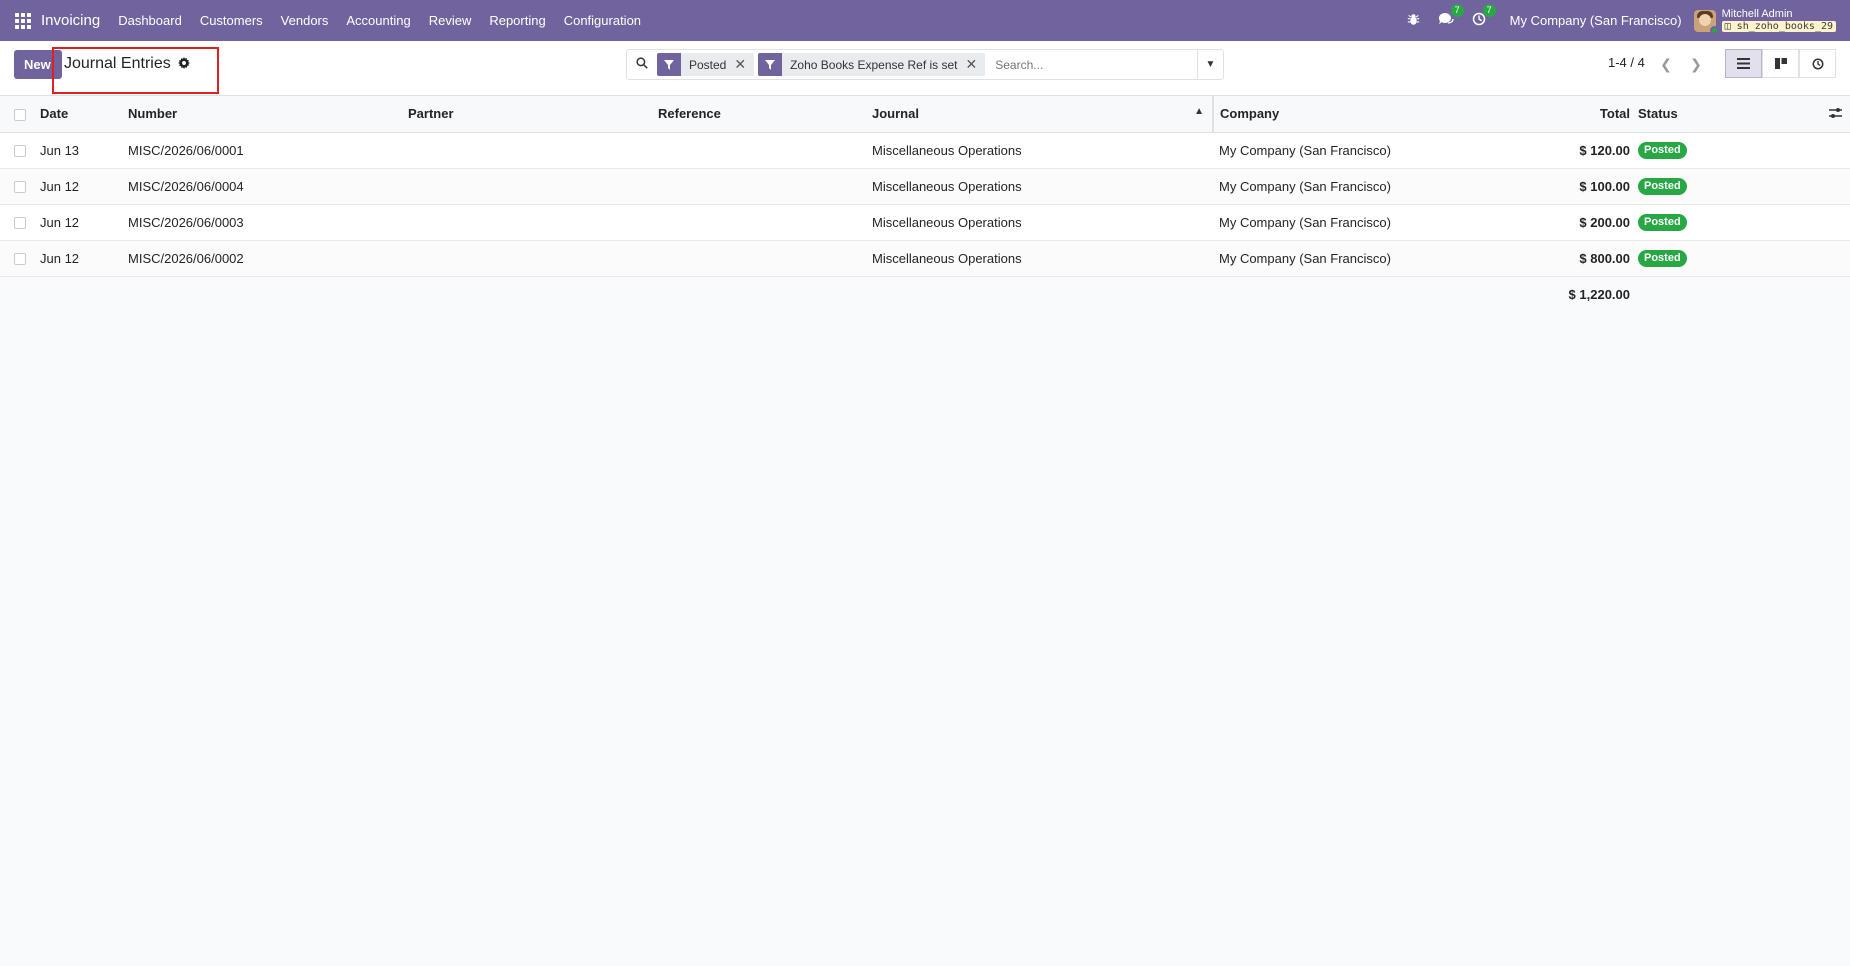 The height and width of the screenshot is (966, 1850). I want to click on new-button: New, so click(38, 64).